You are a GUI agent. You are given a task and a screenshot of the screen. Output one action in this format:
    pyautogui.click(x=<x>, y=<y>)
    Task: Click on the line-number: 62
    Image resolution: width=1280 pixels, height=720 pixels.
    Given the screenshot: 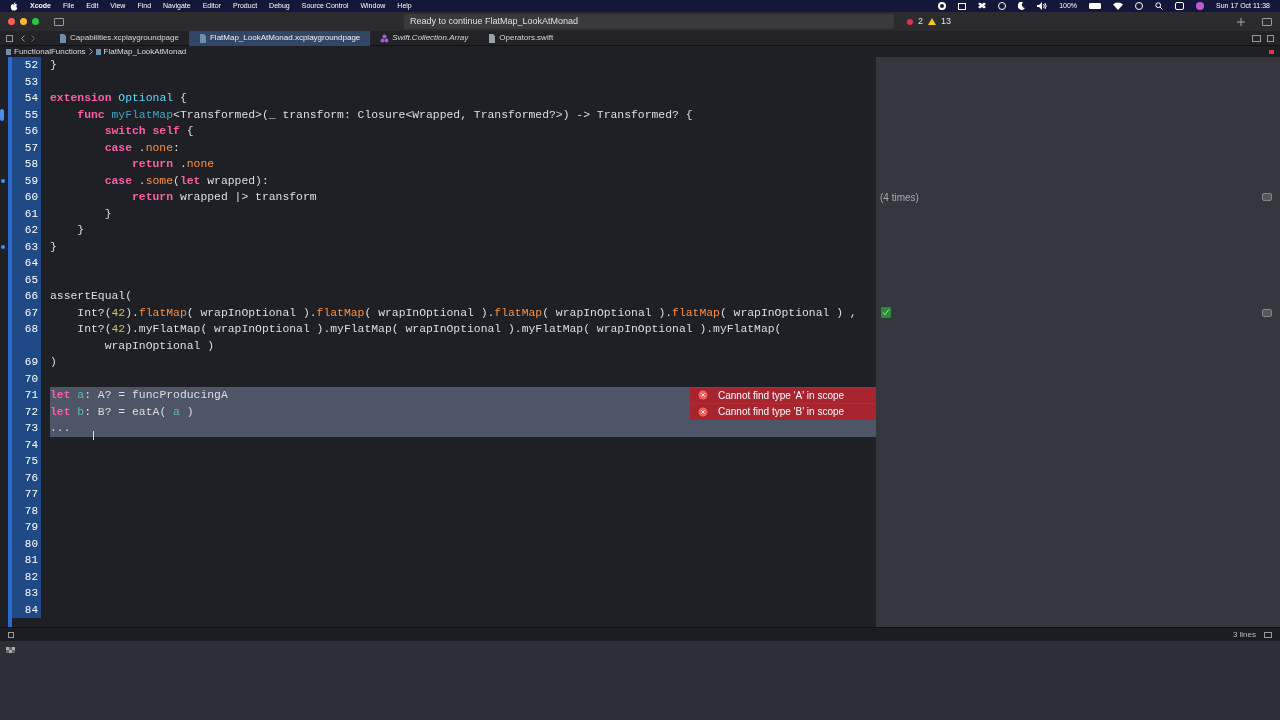 What is the action you would take?
    pyautogui.click(x=26, y=230)
    